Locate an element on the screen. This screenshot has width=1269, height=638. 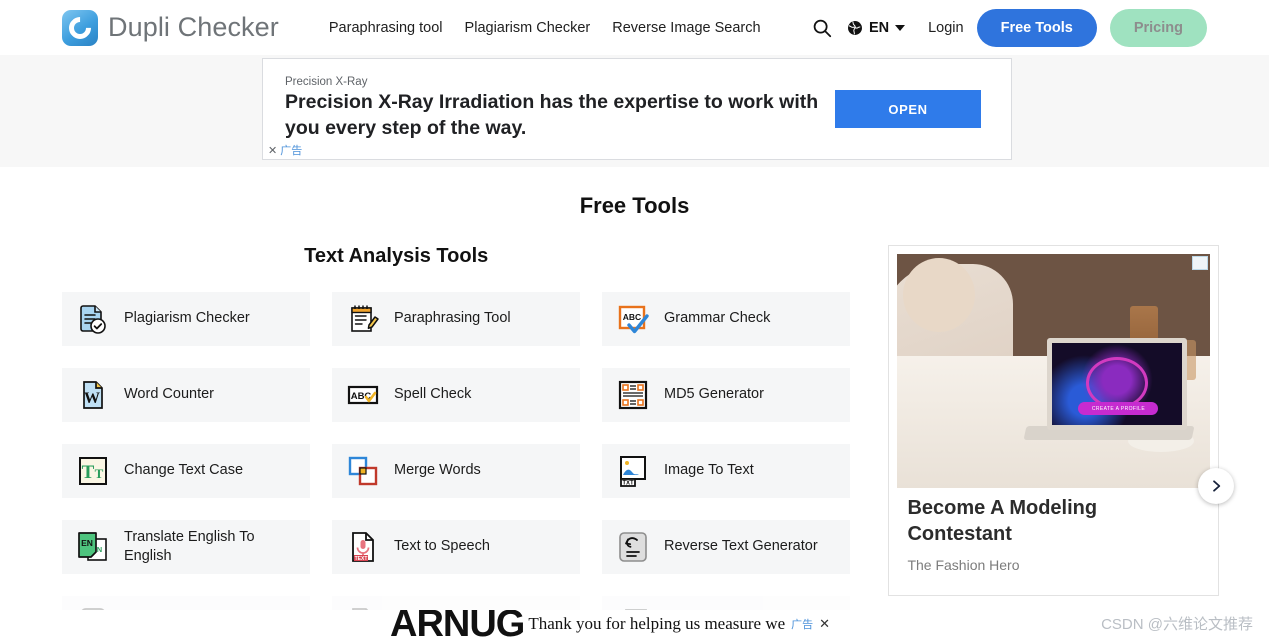
tool-card-plagiarism-checker: Plagiarism Checker is located at coordinates (186, 319).